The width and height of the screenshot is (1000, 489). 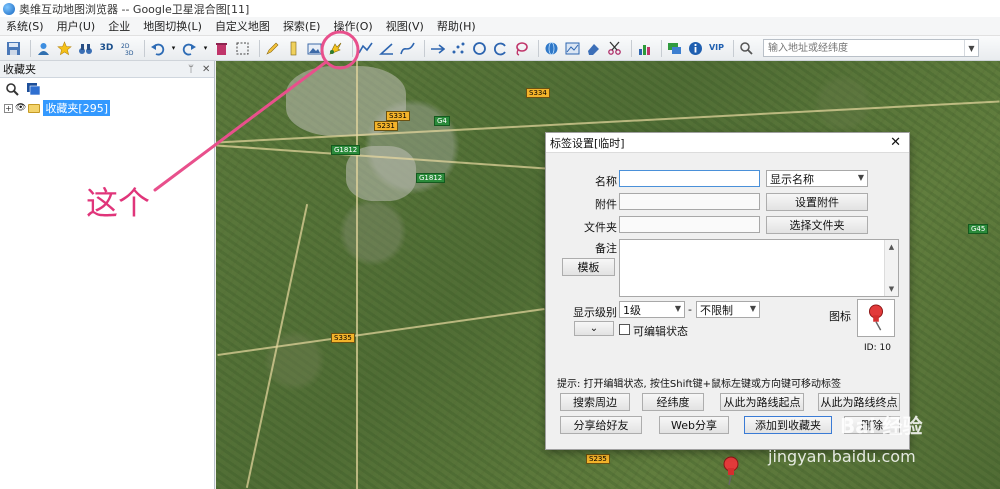 I want to click on search-favorites-icon, so click(x=12, y=89).